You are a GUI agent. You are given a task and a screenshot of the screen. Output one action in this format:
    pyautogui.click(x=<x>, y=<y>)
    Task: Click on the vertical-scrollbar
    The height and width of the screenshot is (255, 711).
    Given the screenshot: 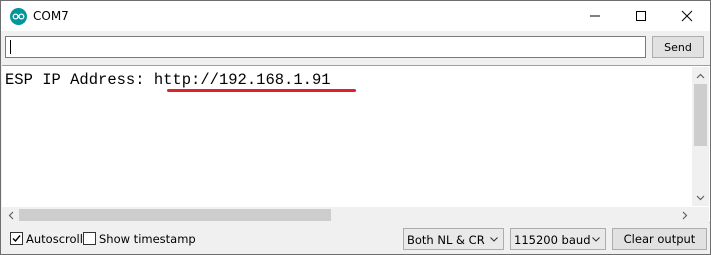 What is the action you would take?
    pyautogui.click(x=700, y=136)
    